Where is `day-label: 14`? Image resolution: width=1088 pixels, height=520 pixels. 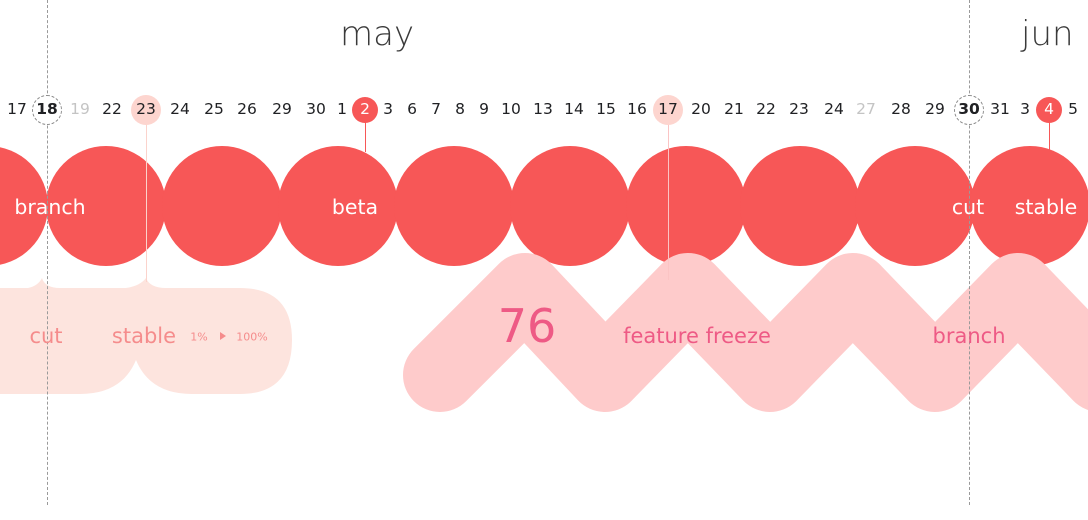 day-label: 14 is located at coordinates (574, 109).